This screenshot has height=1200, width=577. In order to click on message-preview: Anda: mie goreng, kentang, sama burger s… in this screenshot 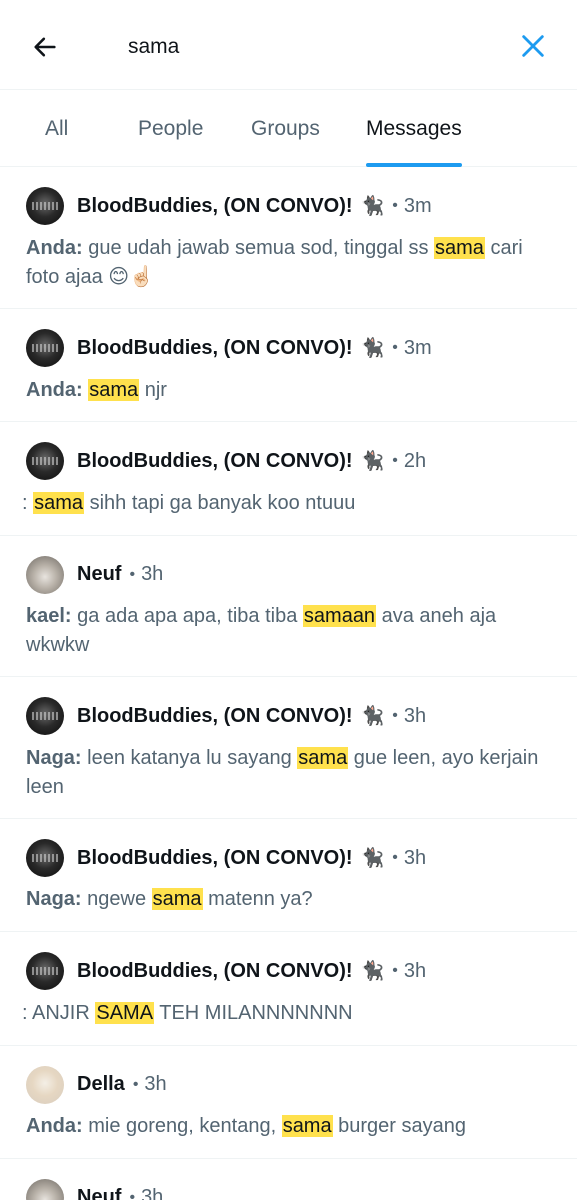, I will do `click(286, 1126)`.